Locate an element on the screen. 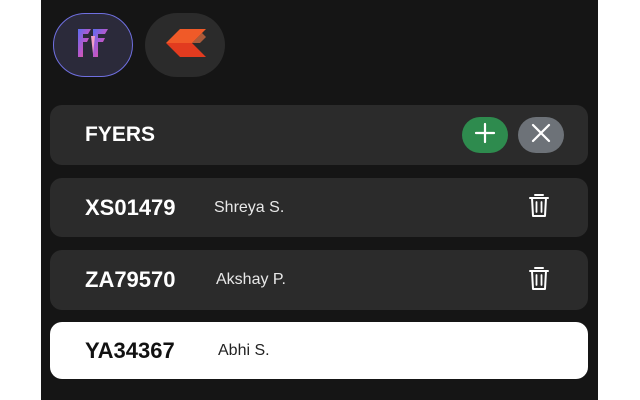 The height and width of the screenshot is (400, 640). account-id: YA34367 is located at coordinates (130, 350).